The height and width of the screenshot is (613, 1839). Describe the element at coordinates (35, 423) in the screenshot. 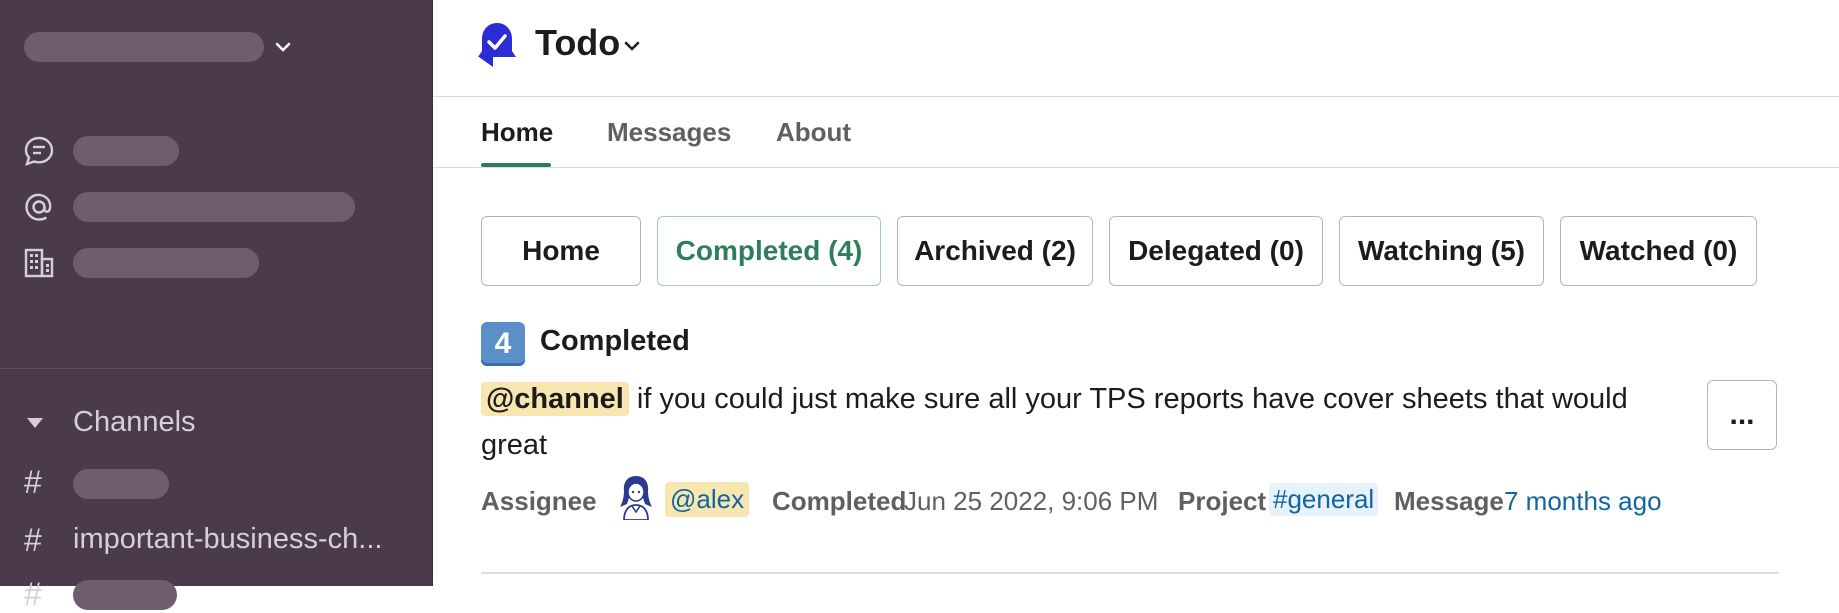

I see `caret-down-icon` at that location.